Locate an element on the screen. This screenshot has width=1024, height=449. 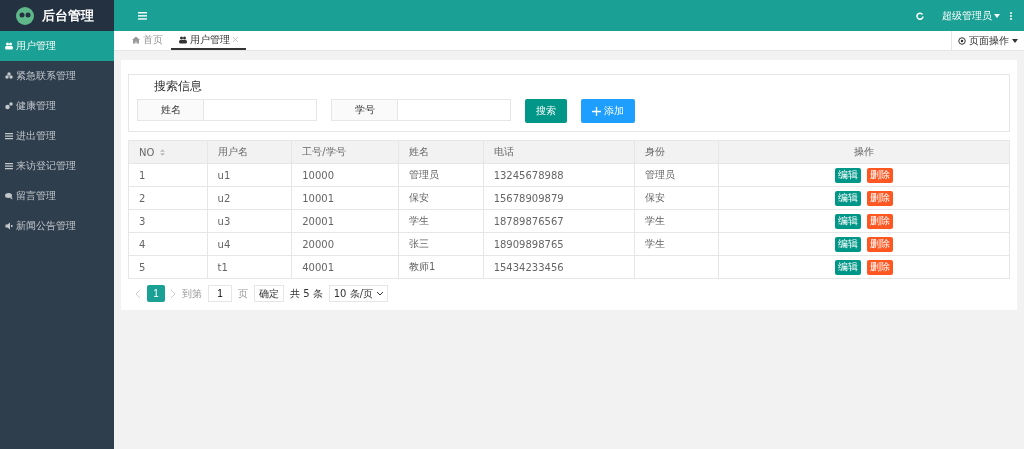
sidebar-item: 用户管理 is located at coordinates (57, 46).